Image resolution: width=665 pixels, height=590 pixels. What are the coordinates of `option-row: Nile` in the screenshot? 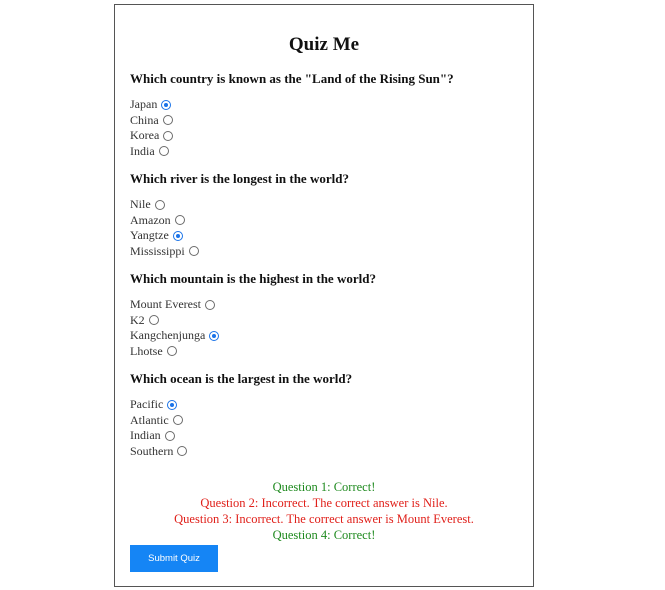 It's located at (325, 205).